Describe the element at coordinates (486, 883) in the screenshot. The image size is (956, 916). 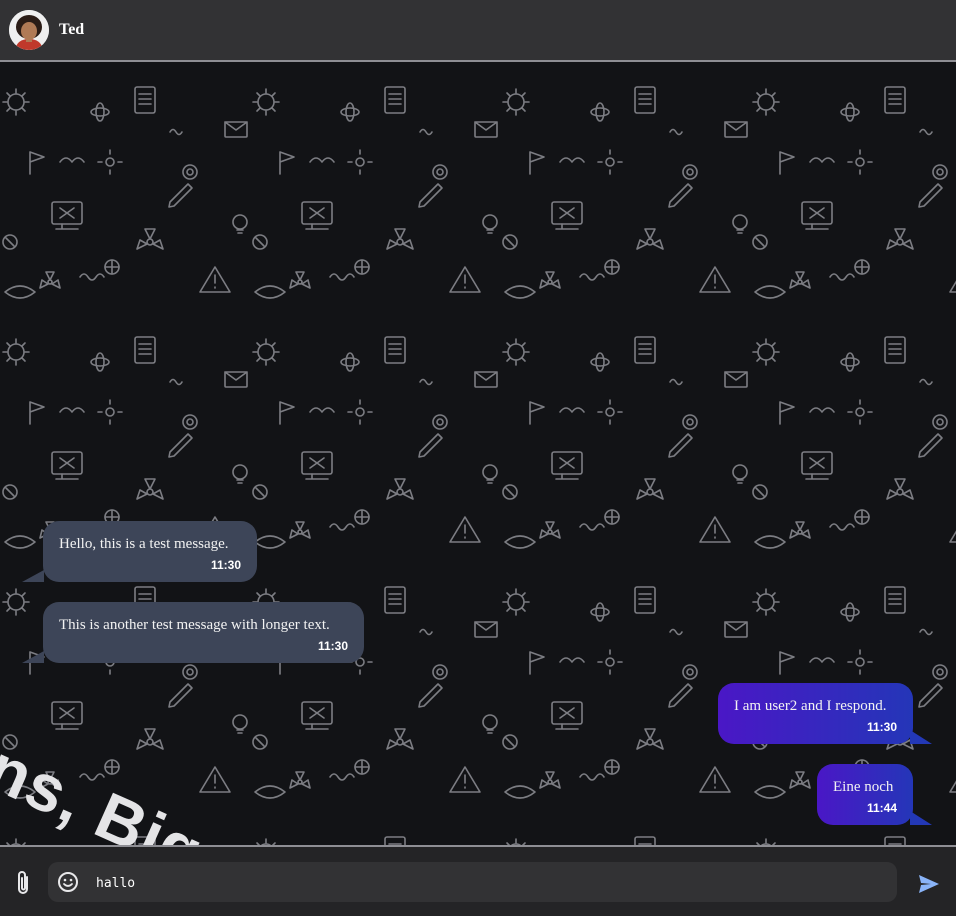
I see `message-input` at that location.